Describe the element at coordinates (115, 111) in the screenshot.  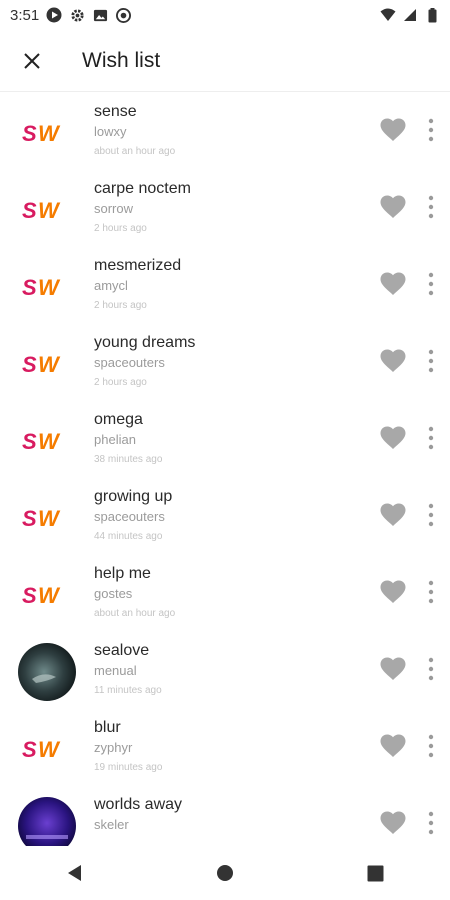
I see `track-title: sense` at that location.